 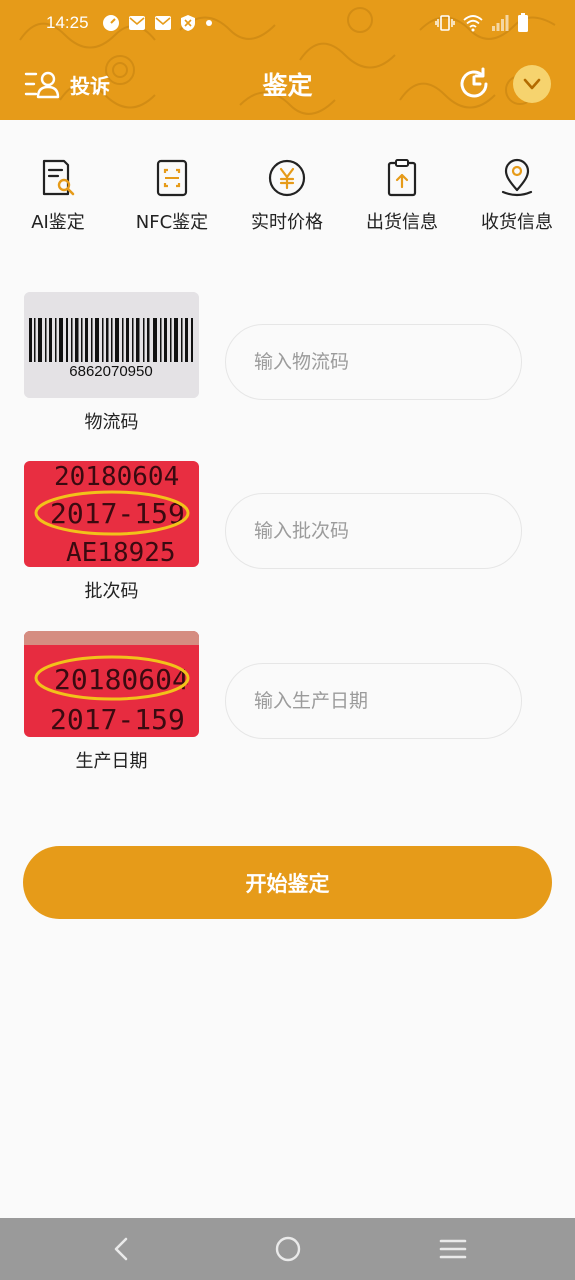 I want to click on shield-icon, so click(x=188, y=23).